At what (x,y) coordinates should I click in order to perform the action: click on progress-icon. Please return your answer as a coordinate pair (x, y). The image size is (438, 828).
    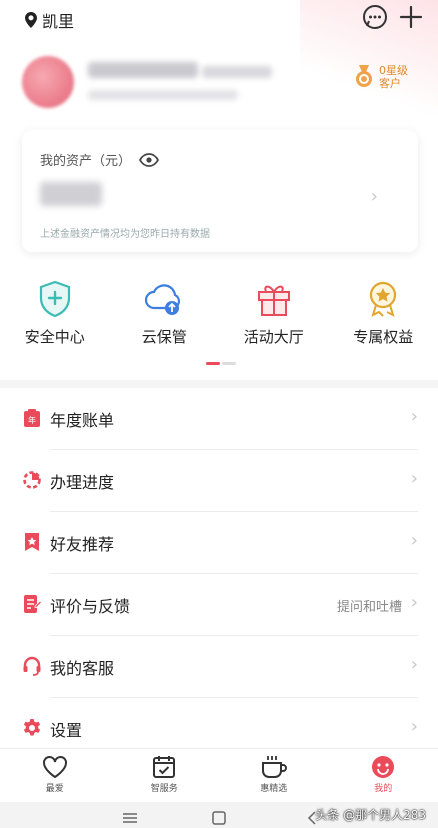
    Looking at the image, I should click on (32, 480).